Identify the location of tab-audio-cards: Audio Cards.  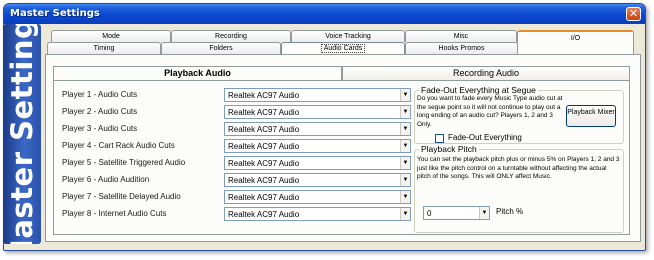
(343, 48).